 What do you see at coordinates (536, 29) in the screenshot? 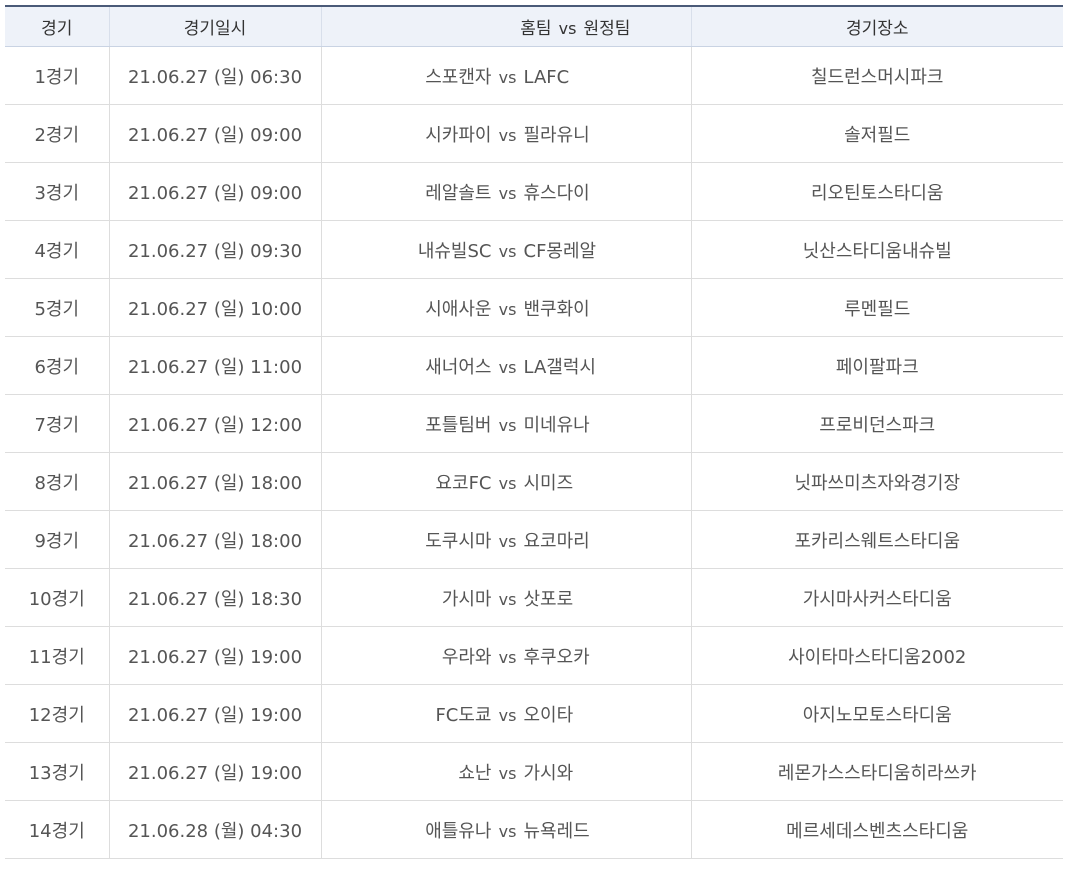
I see `header-home: 홈팀` at bounding box center [536, 29].